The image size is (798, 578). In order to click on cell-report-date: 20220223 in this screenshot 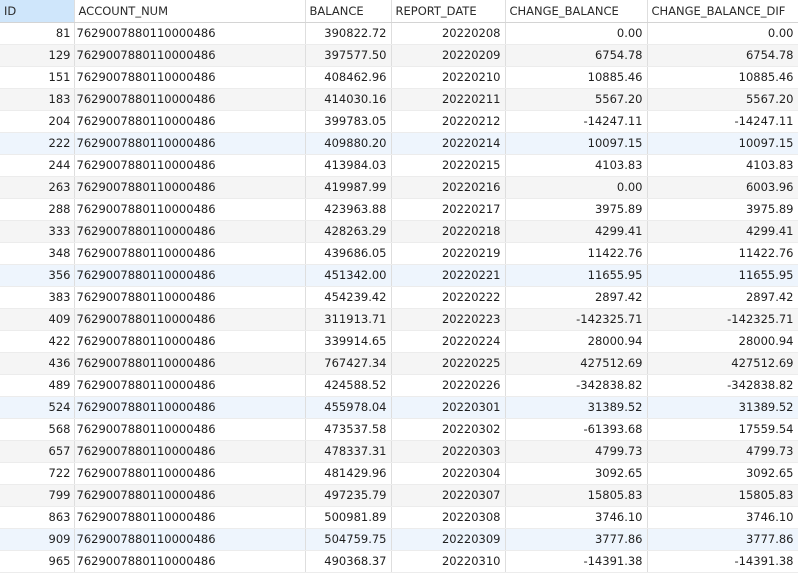, I will do `click(448, 319)`.